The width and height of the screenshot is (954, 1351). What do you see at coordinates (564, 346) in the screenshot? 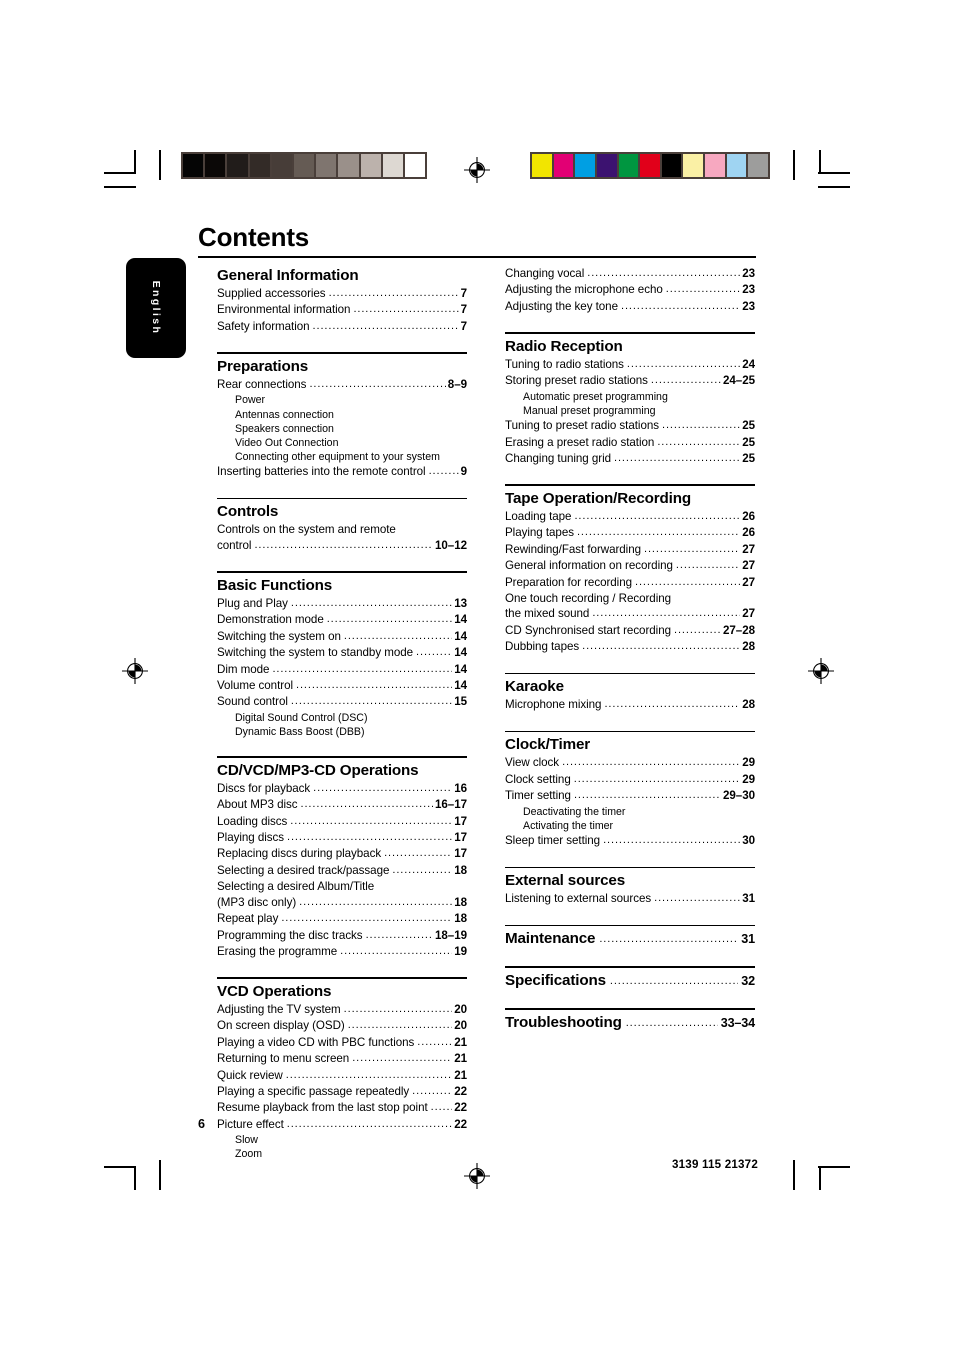
I see `section-heading-radio-reception: Radio Reception` at bounding box center [564, 346].